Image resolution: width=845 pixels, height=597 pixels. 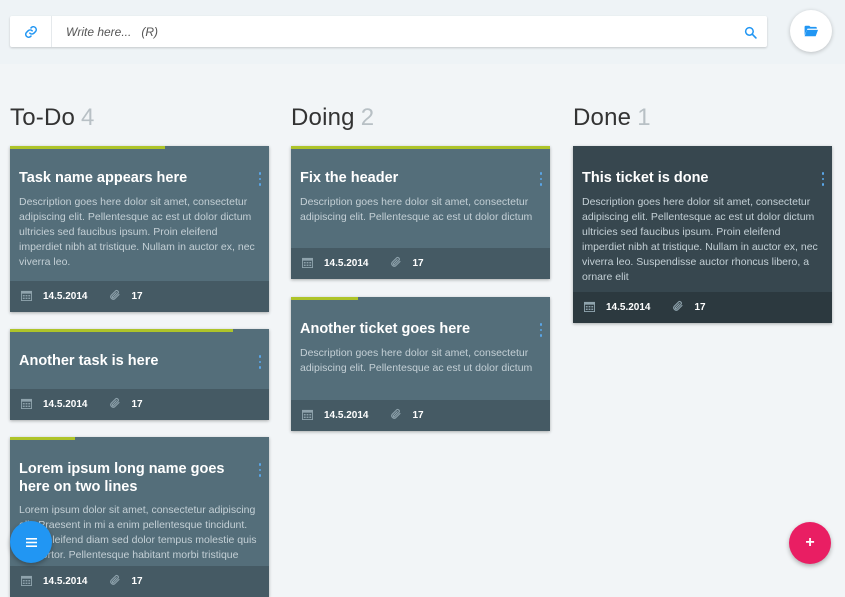 I want to click on search-bar, so click(x=388, y=31).